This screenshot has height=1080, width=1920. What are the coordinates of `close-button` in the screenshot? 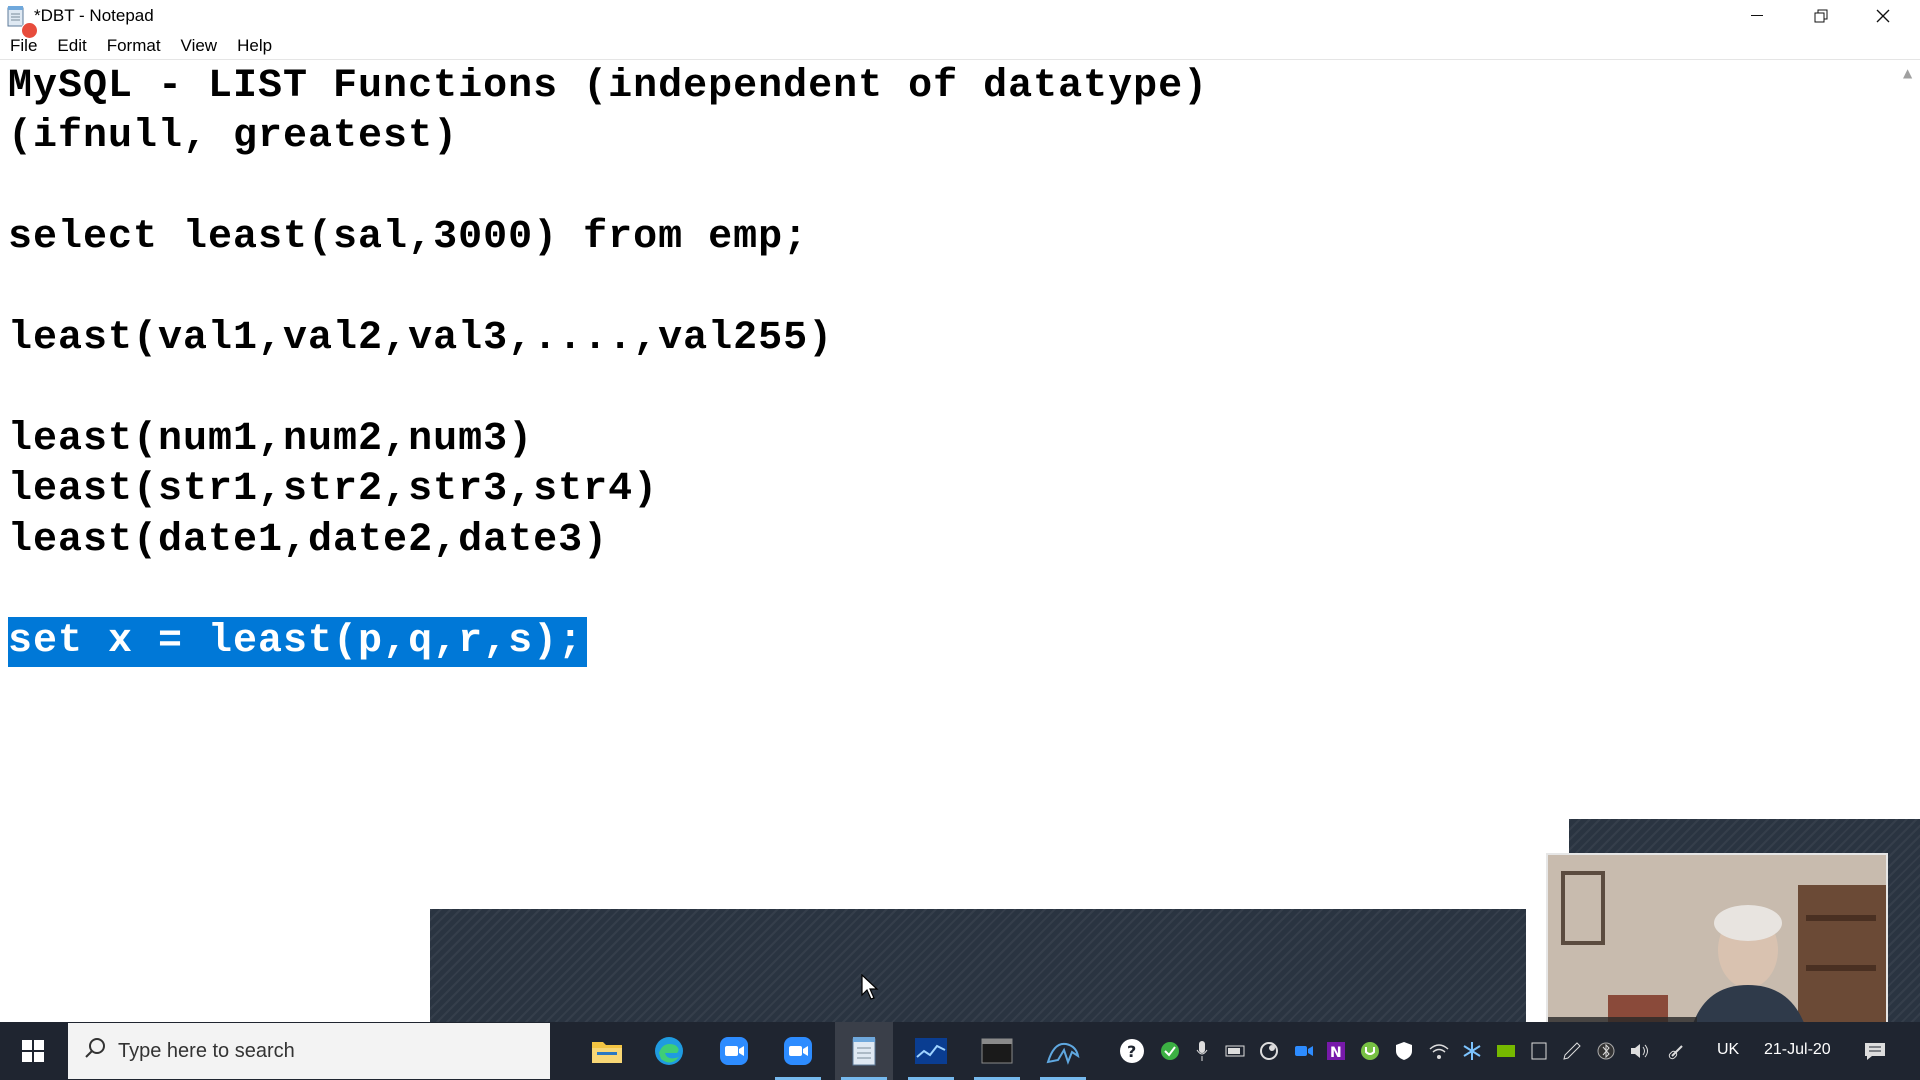 It's located at (1883, 15).